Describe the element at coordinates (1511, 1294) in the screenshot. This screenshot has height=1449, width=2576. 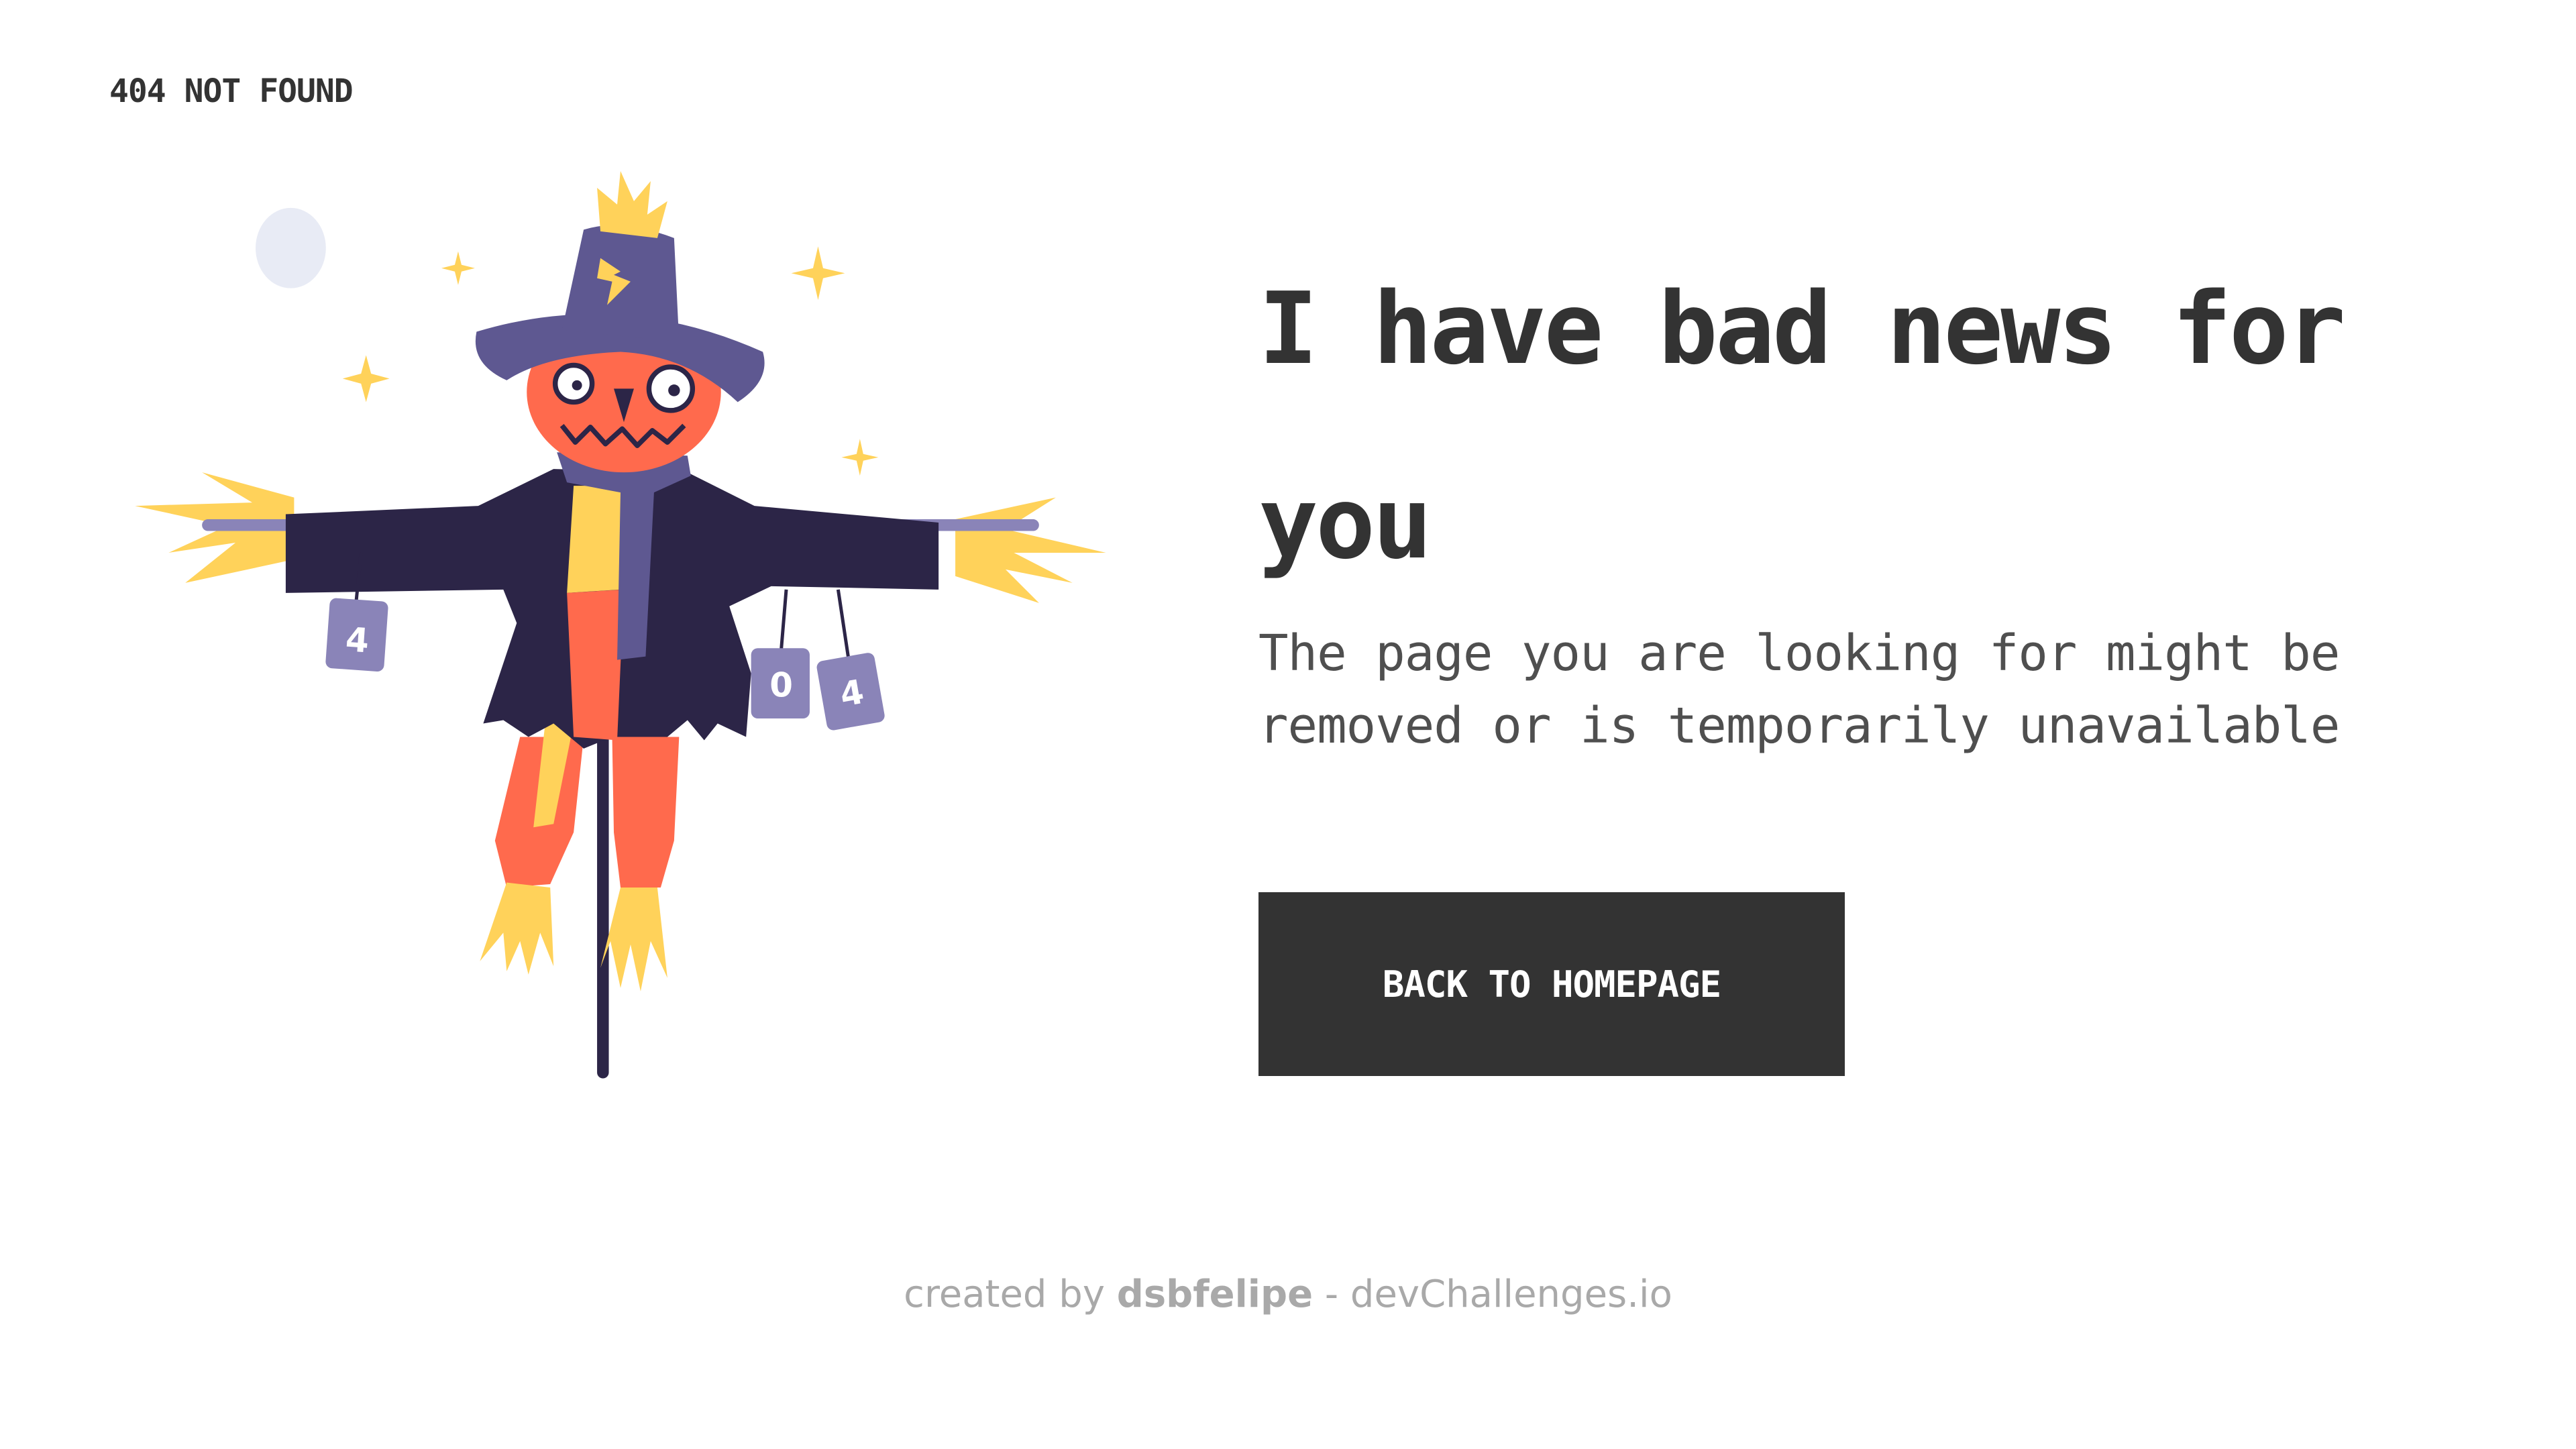
I see `footer-site-link: devChallenges.io` at that location.